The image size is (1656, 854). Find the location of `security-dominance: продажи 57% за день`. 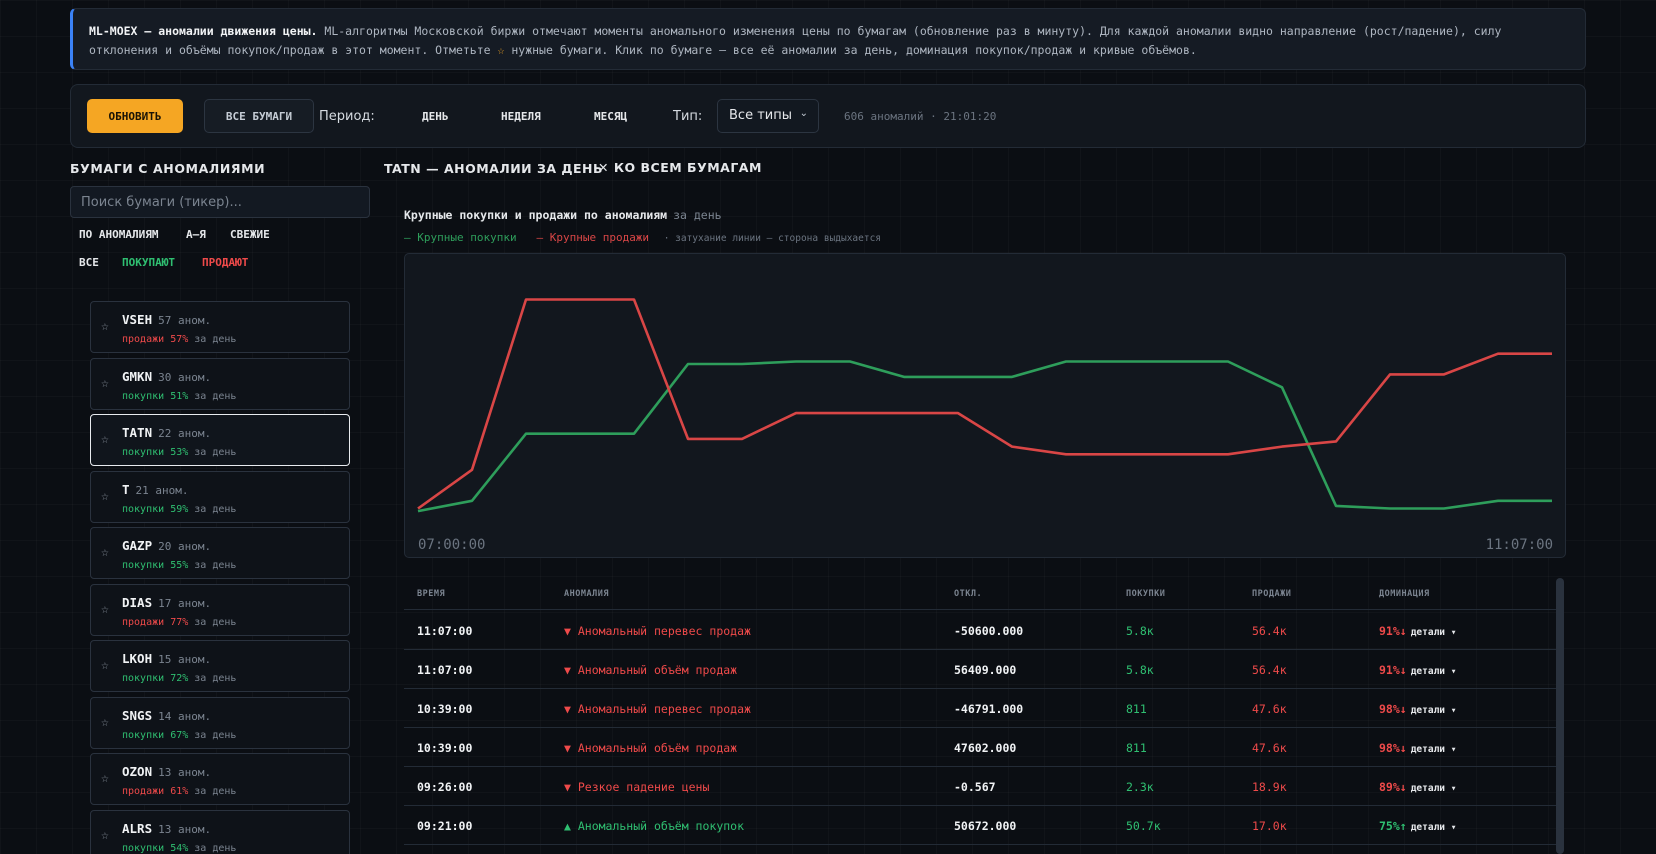

security-dominance: продажи 57% за день is located at coordinates (179, 339).